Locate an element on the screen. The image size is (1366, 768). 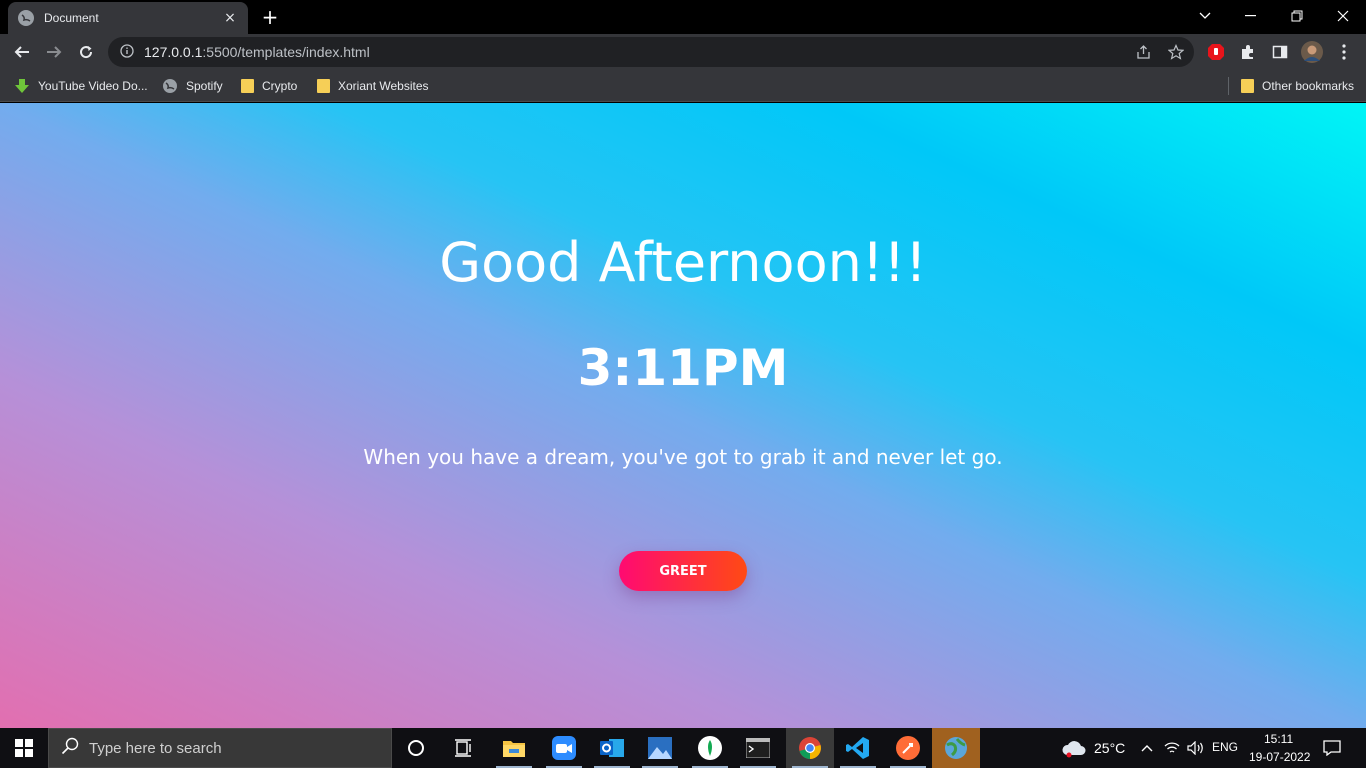
search-icon is located at coordinates (70, 748).